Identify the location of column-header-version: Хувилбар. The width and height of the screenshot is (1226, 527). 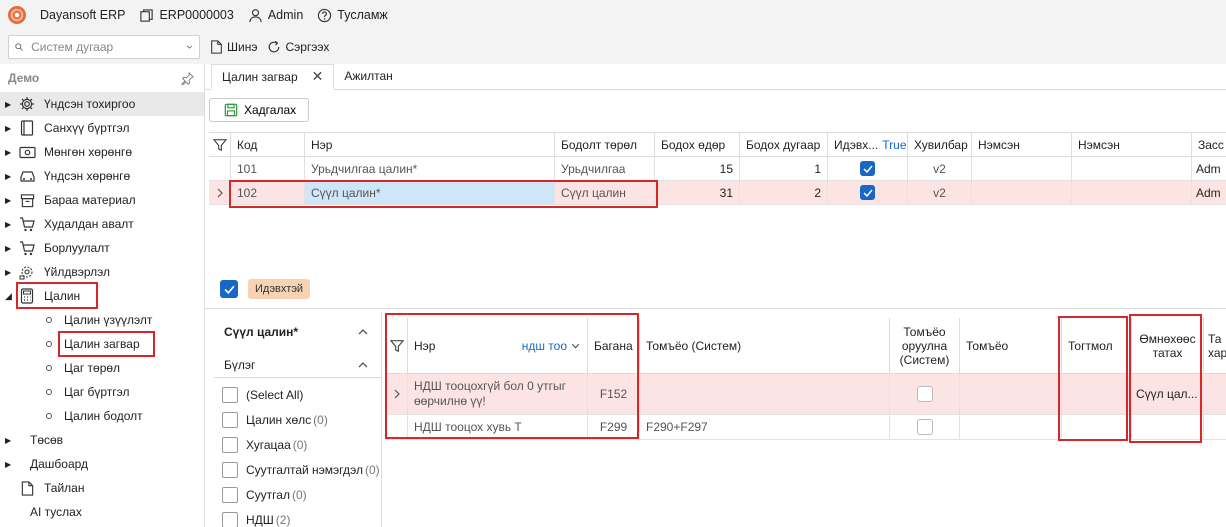
(940, 144).